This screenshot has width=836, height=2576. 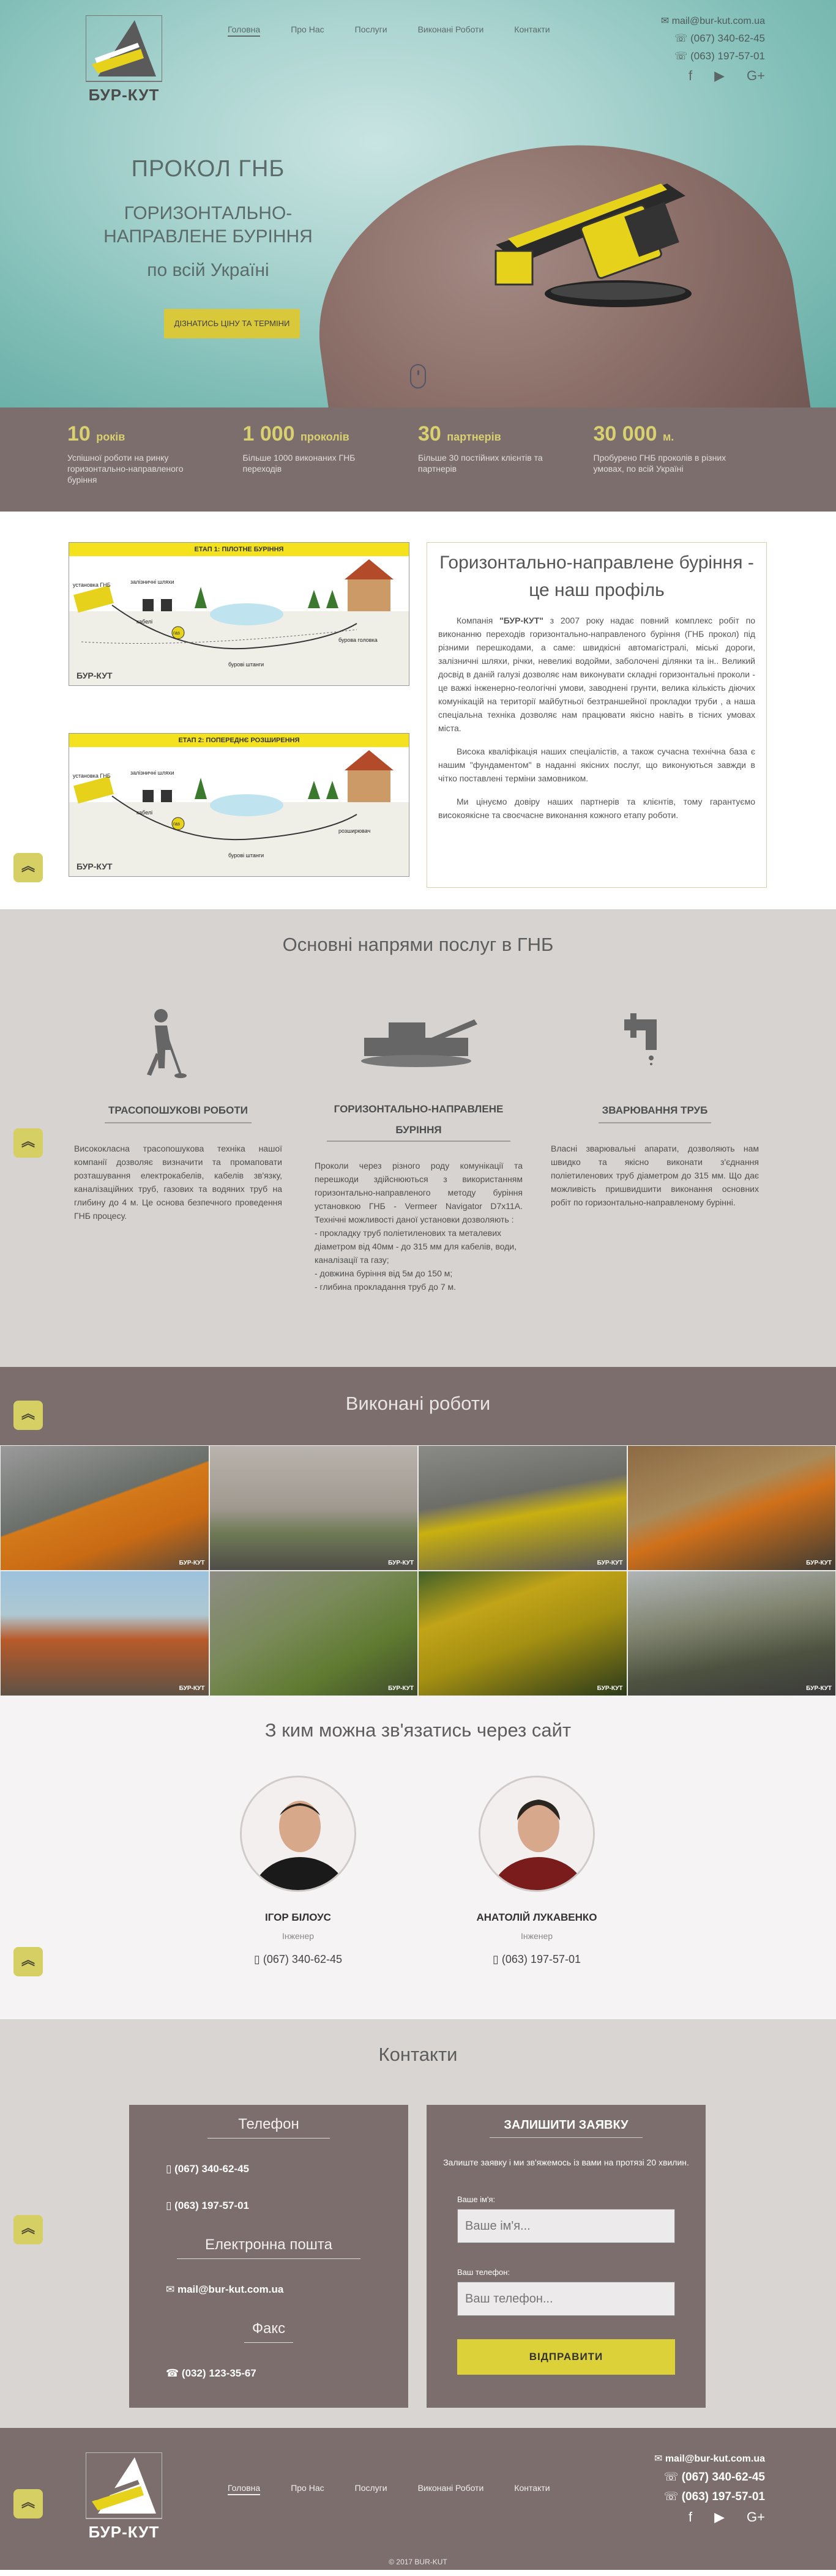 What do you see at coordinates (723, 2477) in the screenshot?
I see `footer-phone1: (067) 340-62-45` at bounding box center [723, 2477].